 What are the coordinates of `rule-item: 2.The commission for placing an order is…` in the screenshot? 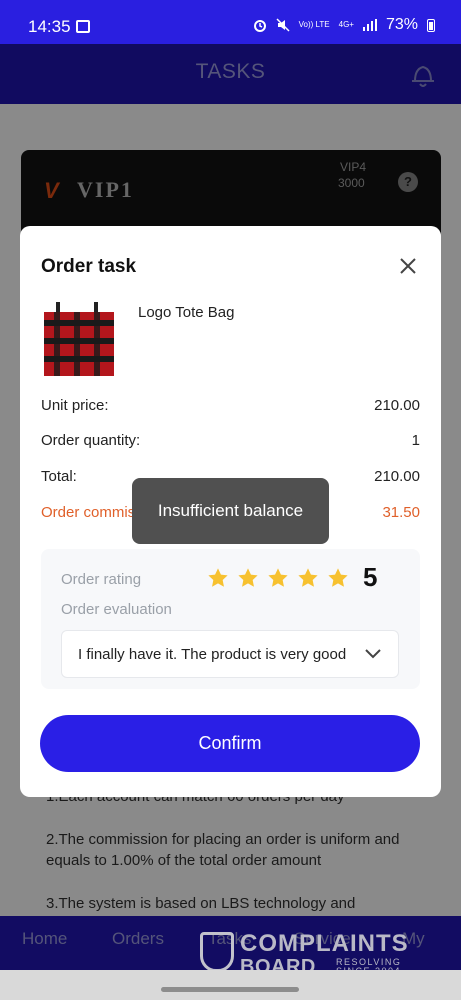 It's located at (223, 850).